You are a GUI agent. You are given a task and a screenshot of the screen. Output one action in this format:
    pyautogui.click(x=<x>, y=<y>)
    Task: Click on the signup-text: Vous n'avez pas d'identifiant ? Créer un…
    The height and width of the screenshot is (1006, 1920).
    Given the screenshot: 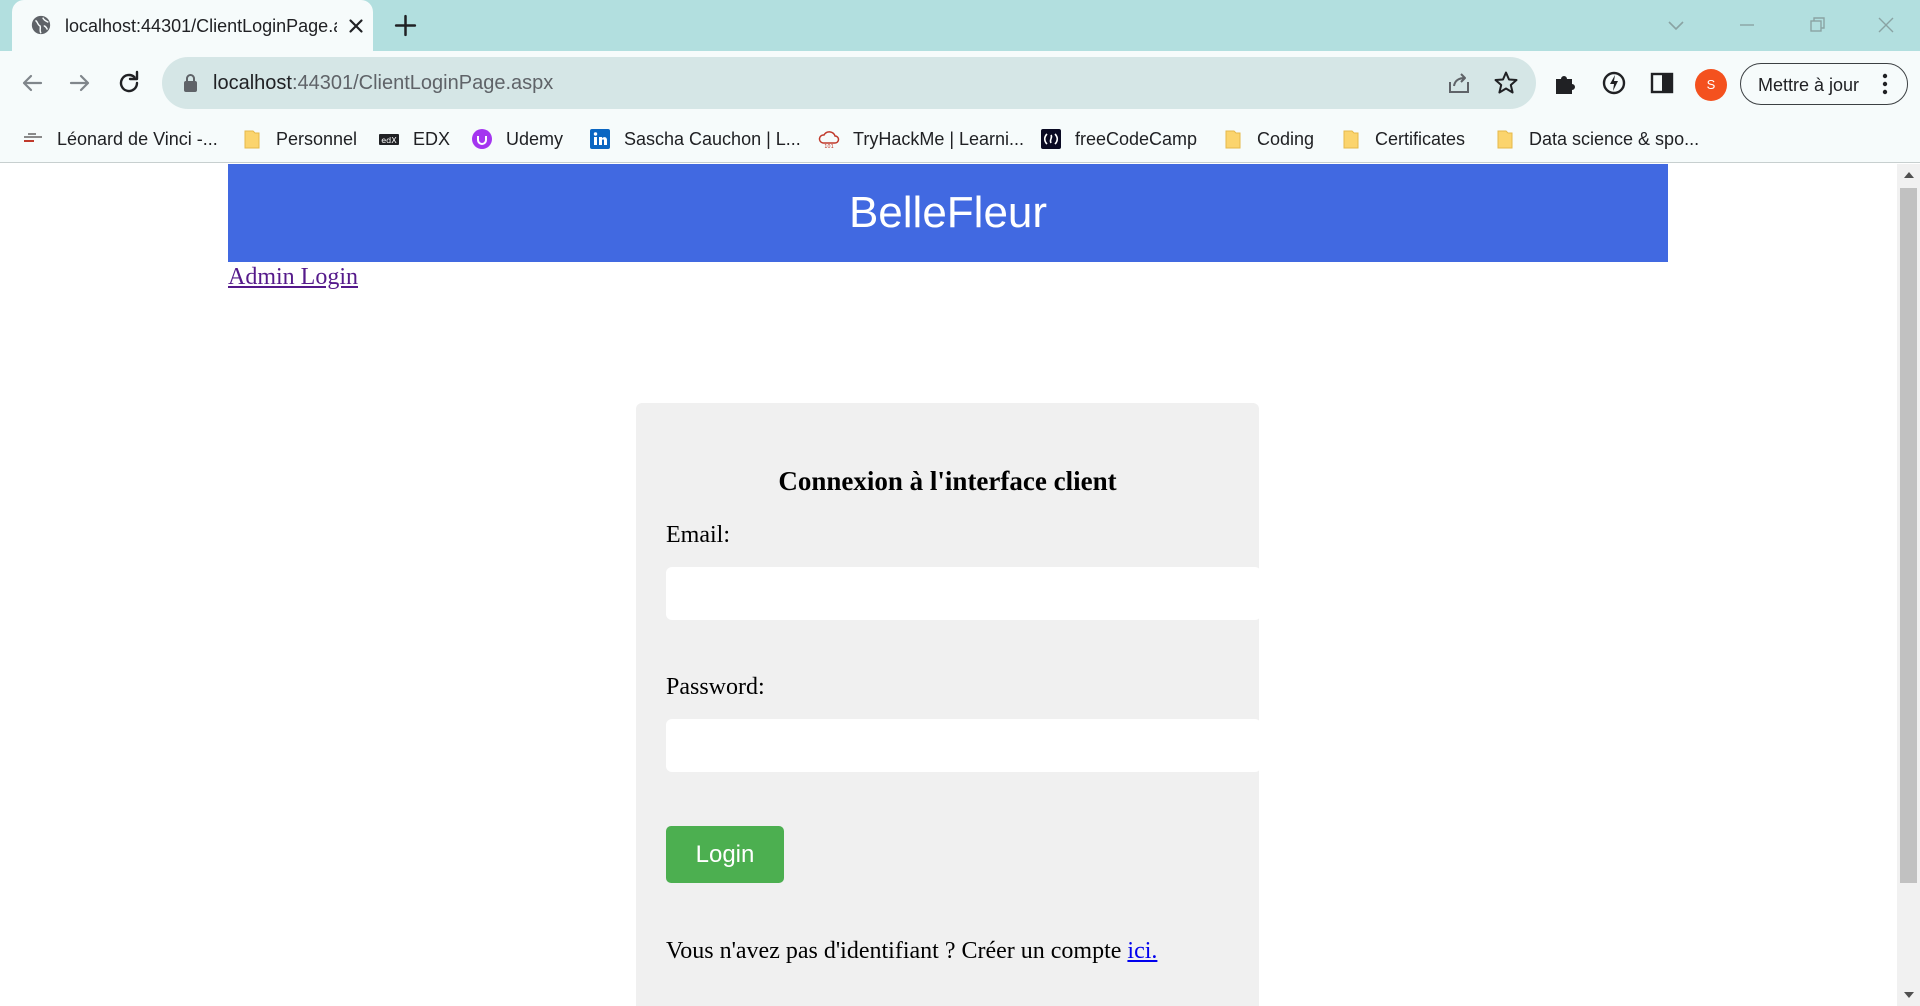 What is the action you would take?
    pyautogui.click(x=897, y=951)
    